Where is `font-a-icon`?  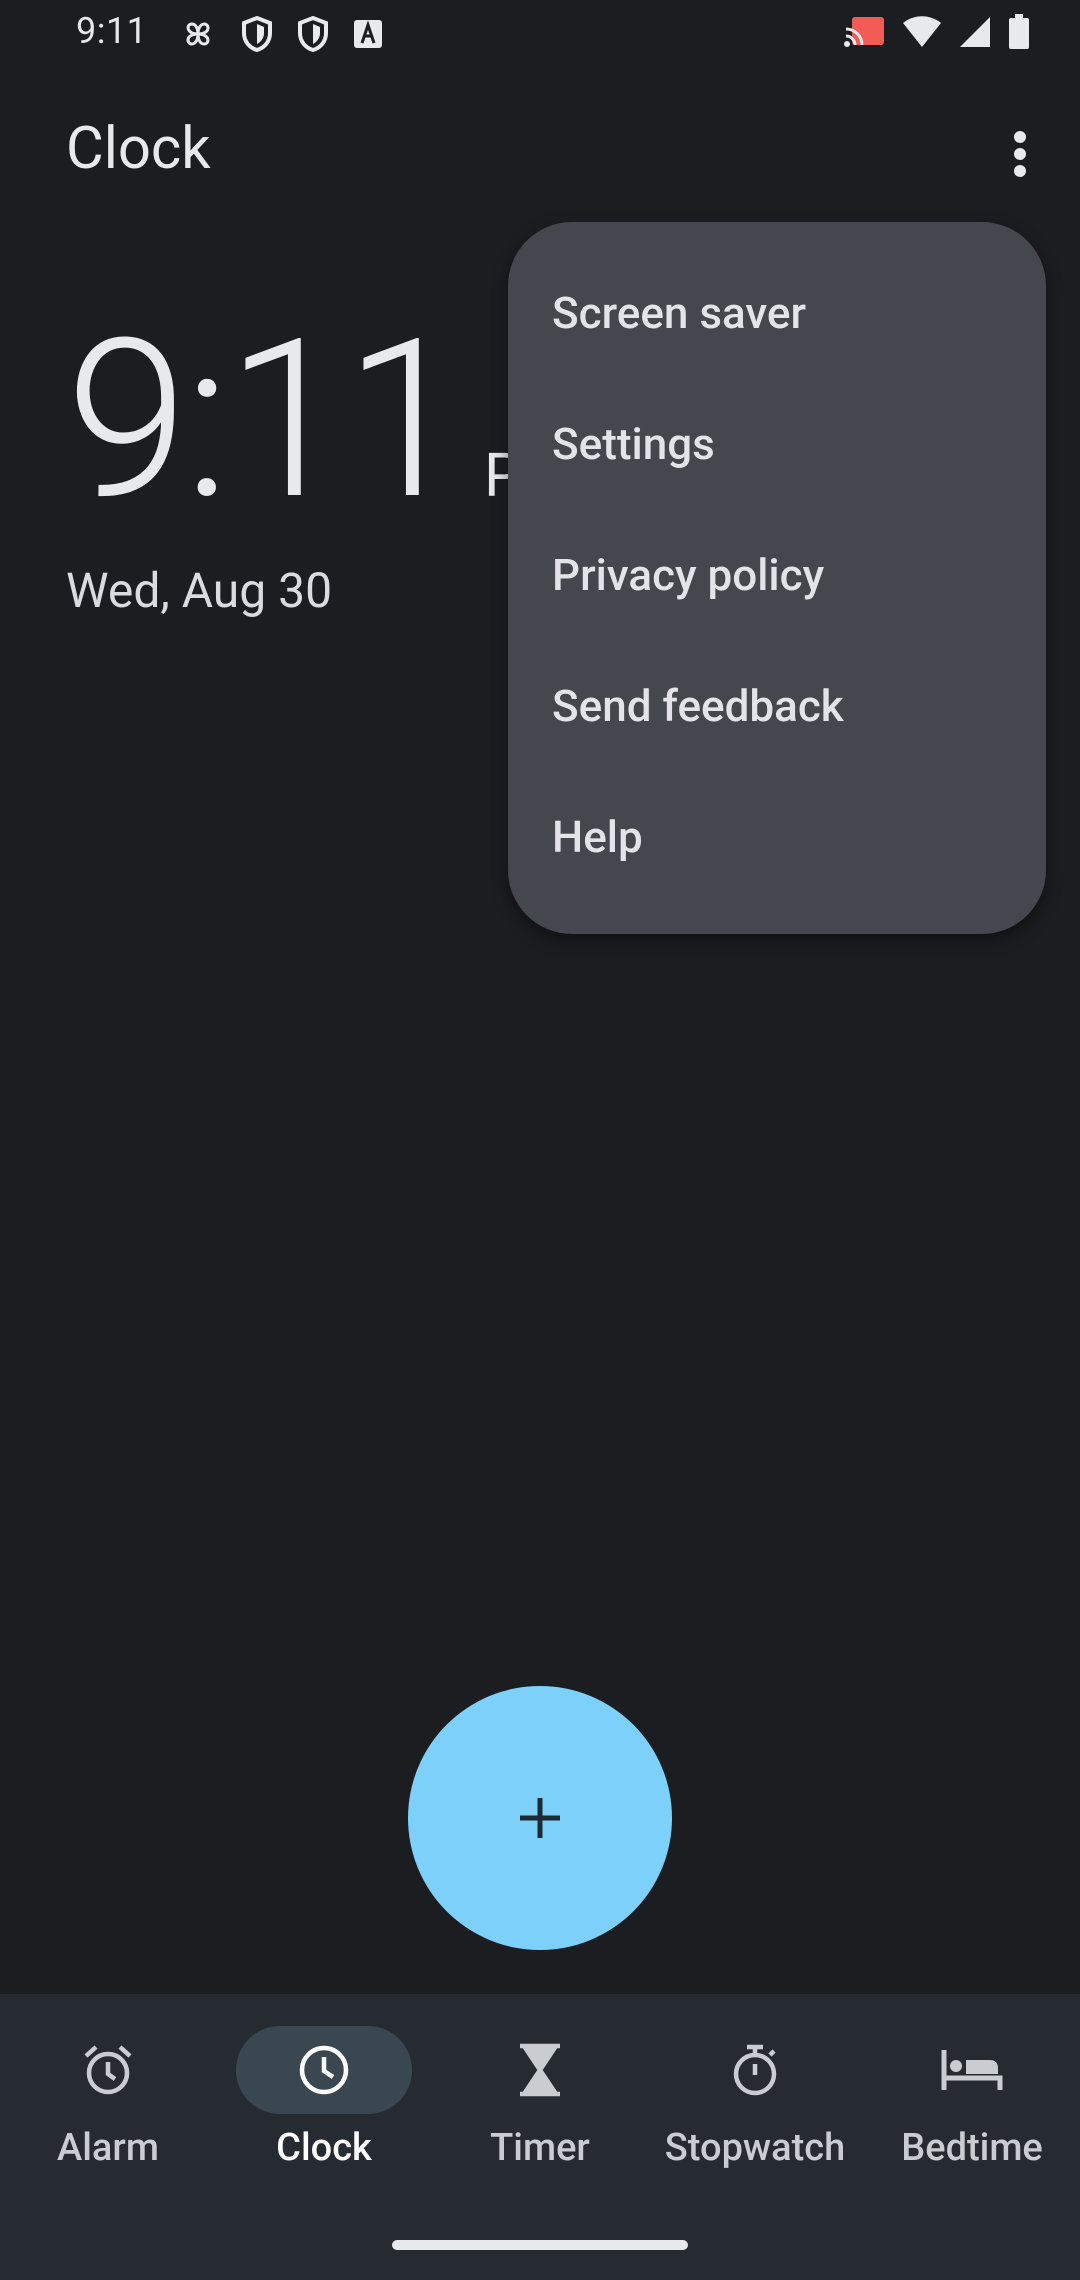
font-a-icon is located at coordinates (368, 34).